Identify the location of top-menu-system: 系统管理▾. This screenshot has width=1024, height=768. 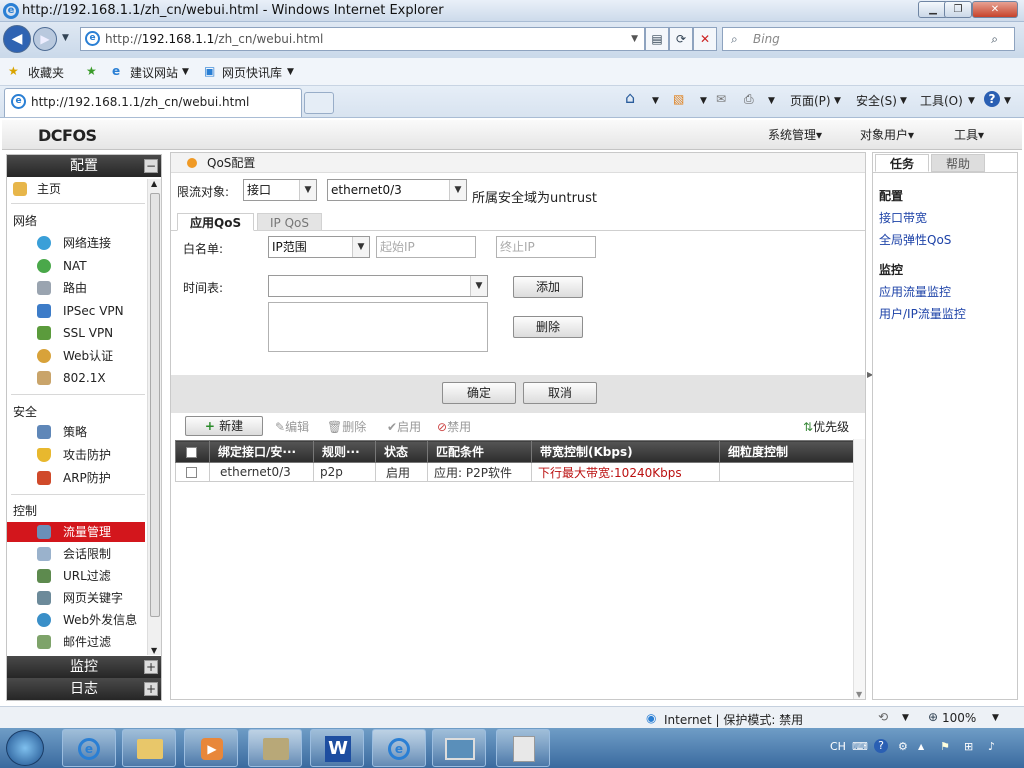
(795, 134).